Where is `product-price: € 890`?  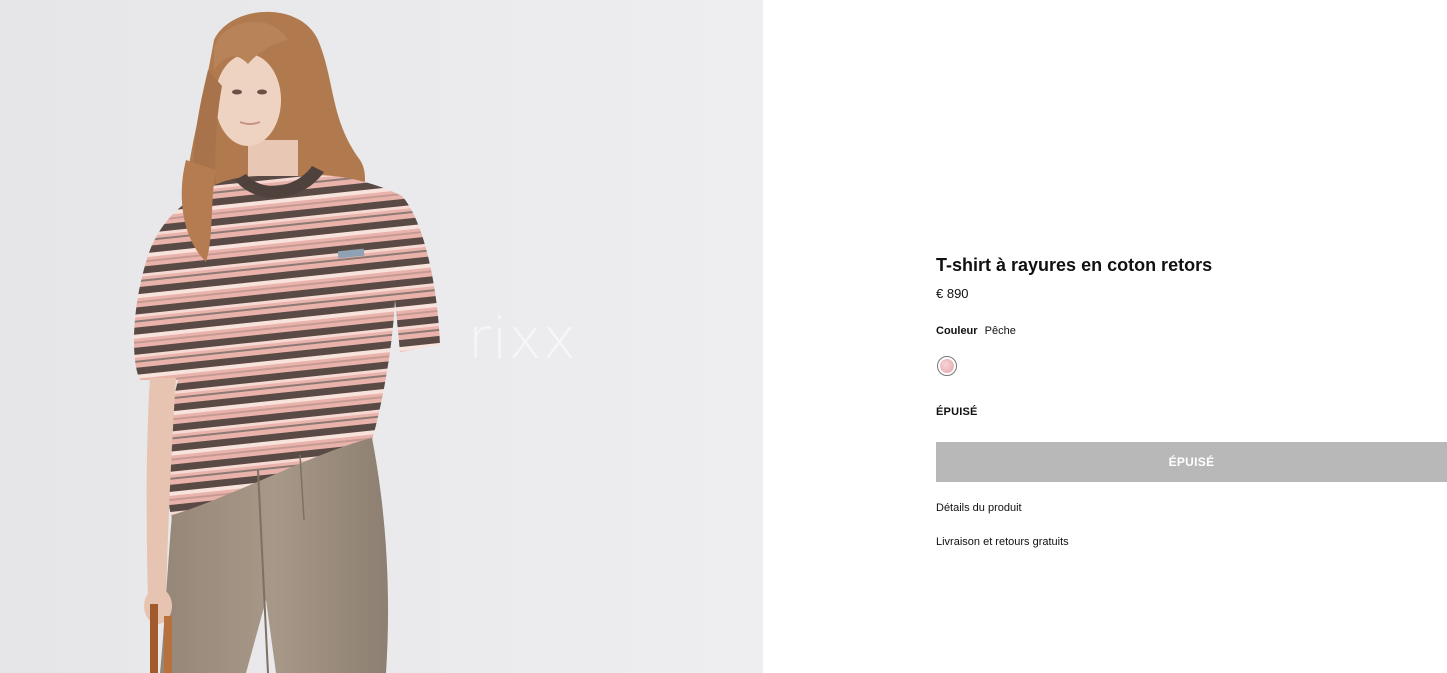 product-price: € 890 is located at coordinates (952, 293).